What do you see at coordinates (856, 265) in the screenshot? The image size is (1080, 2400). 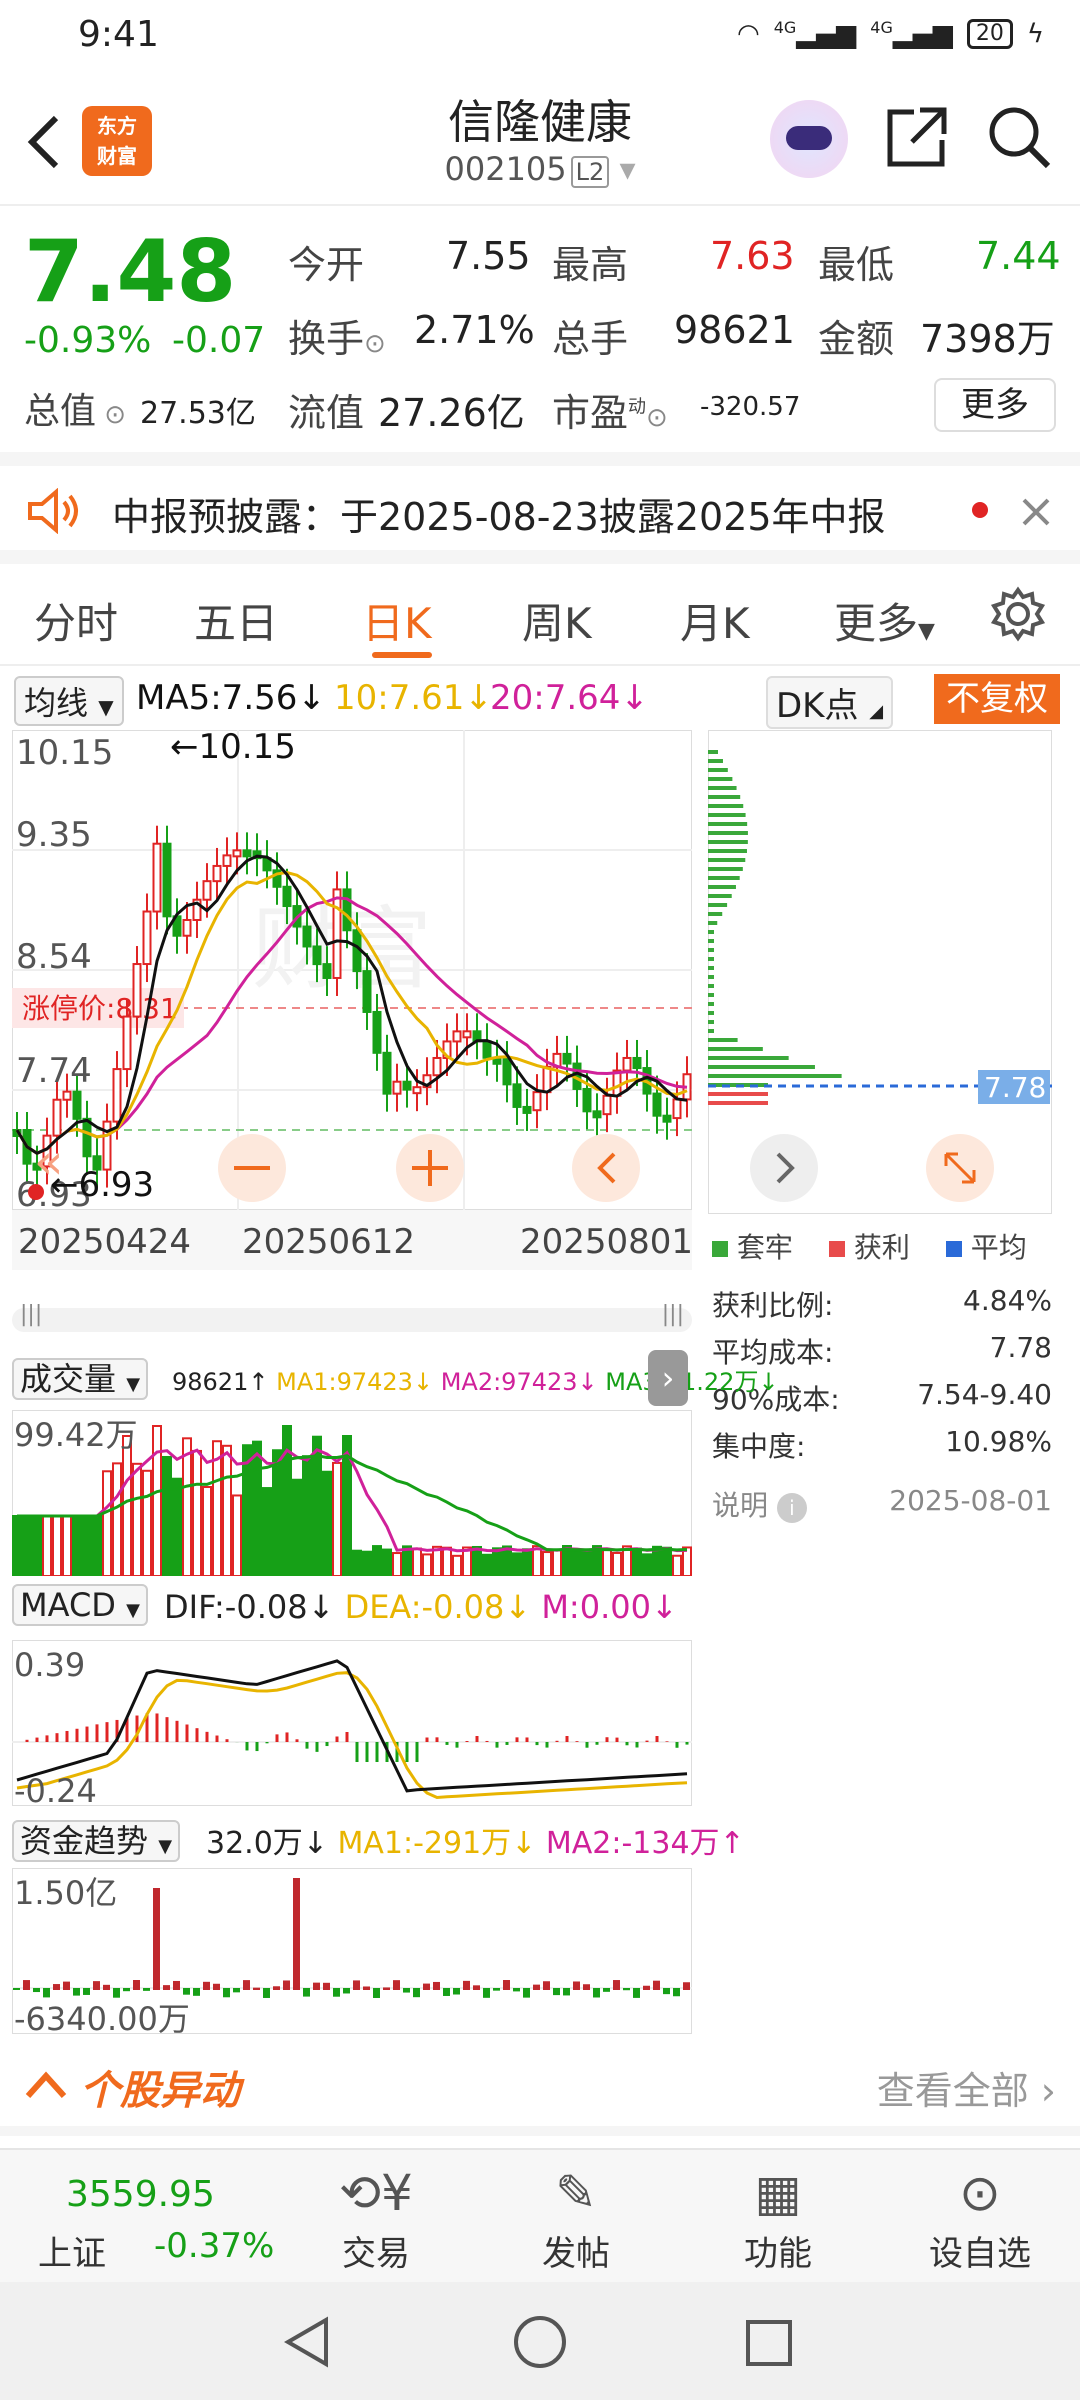 I see `low-label: 最低` at bounding box center [856, 265].